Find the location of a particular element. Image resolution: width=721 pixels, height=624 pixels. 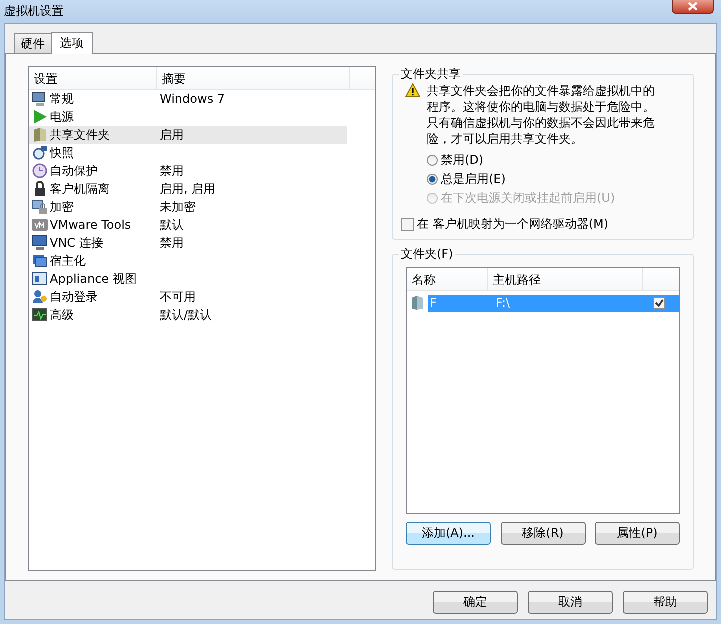

folder-button: 属性(P) is located at coordinates (637, 533).